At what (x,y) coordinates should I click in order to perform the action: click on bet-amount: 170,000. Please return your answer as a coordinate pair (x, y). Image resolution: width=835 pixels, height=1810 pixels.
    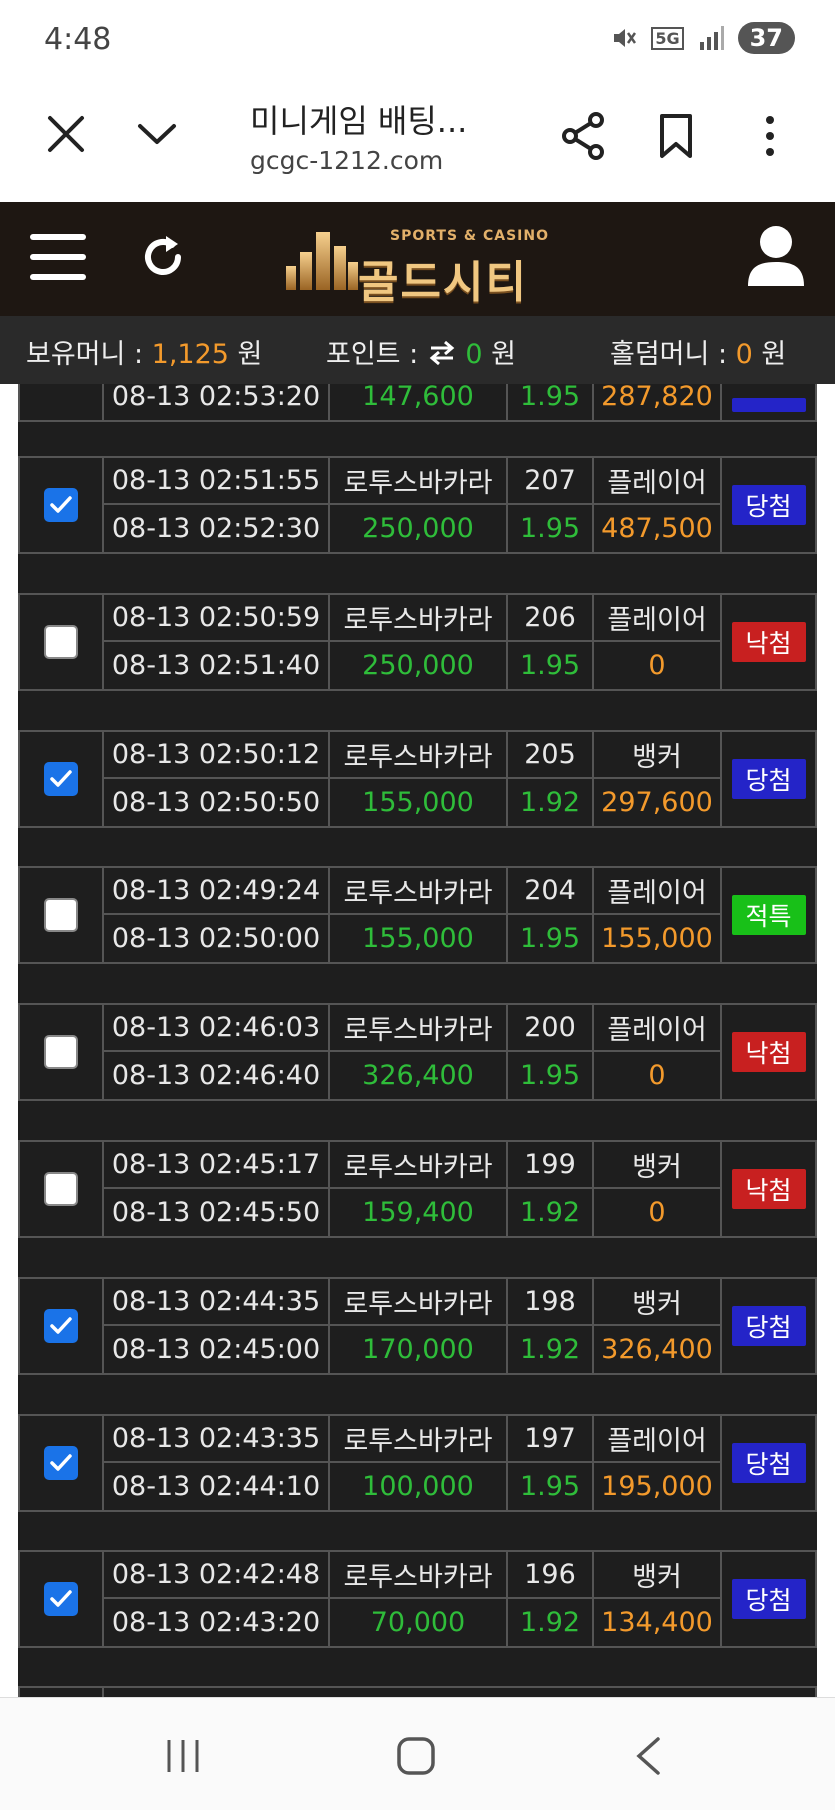
    Looking at the image, I should click on (419, 1349).